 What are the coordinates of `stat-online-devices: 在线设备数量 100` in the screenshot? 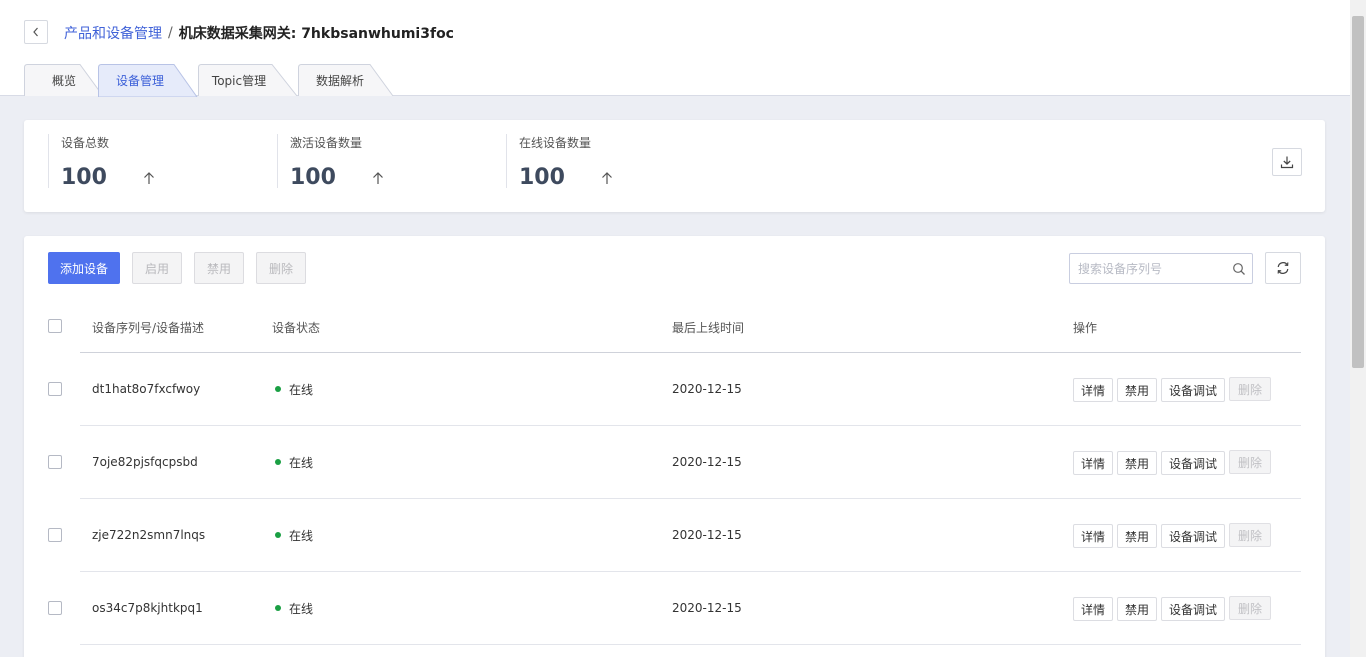 It's located at (606, 162).